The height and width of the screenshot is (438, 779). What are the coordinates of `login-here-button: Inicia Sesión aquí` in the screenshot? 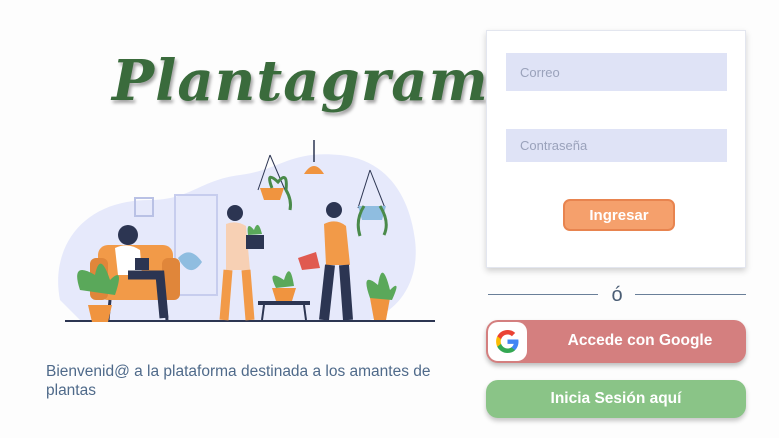 It's located at (616, 399).